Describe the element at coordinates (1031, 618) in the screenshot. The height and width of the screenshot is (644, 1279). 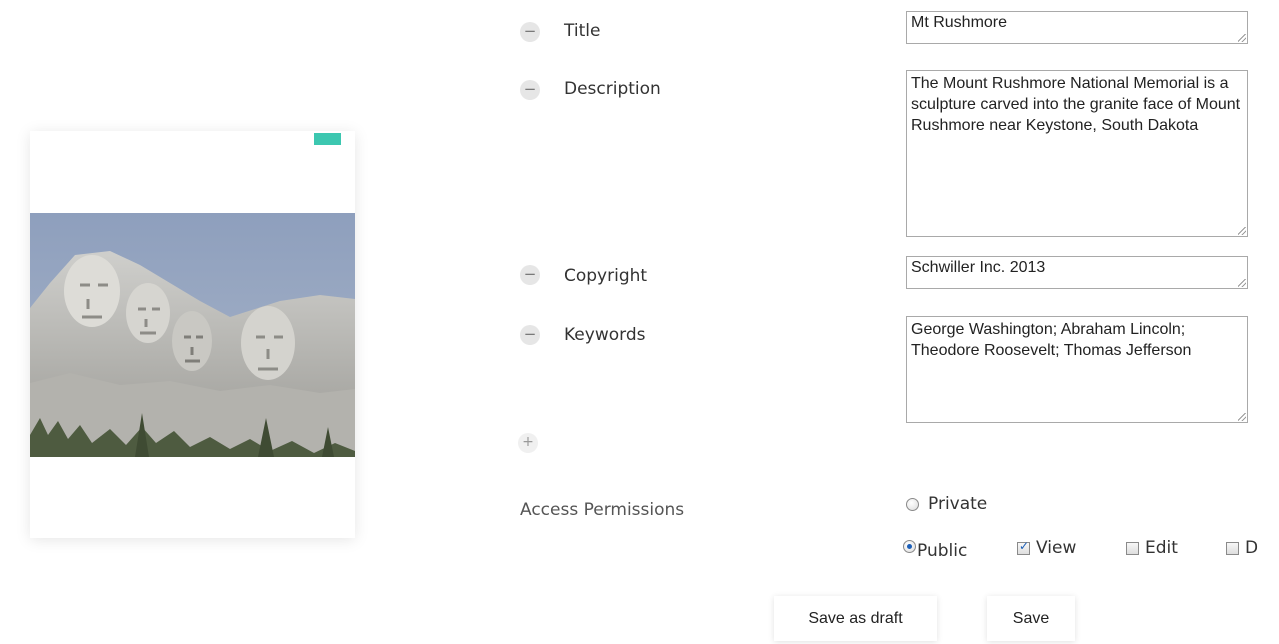
I see `save-button: Save` at that location.